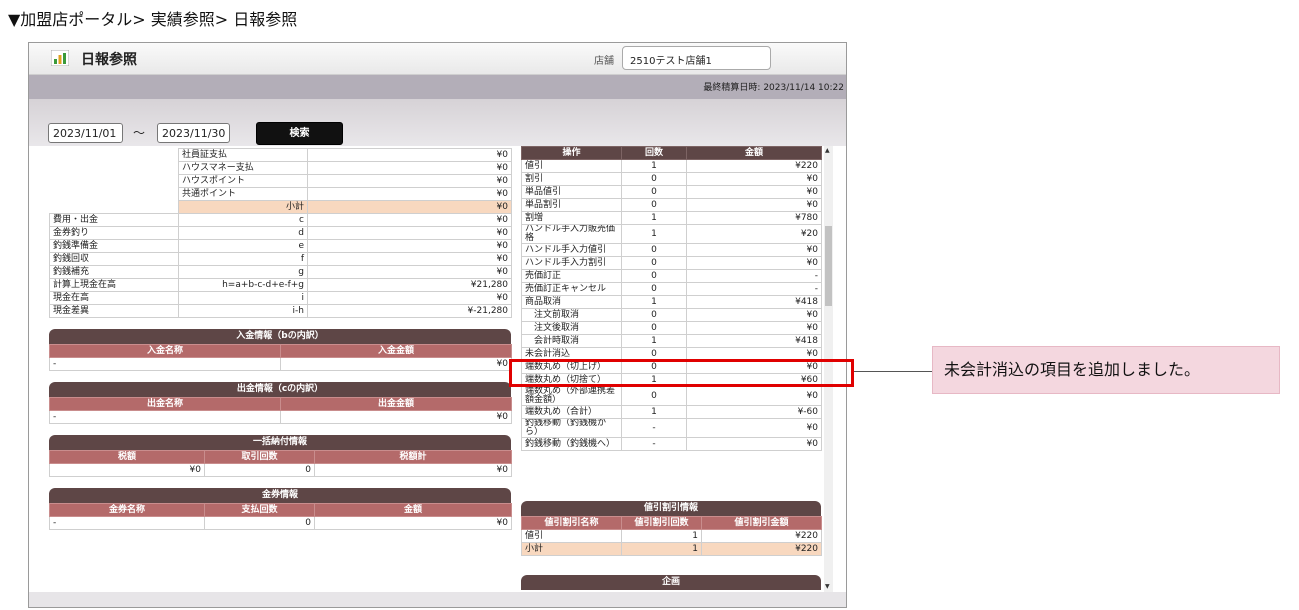  What do you see at coordinates (409, 311) in the screenshot?
I see `cash-item-amount: ¥-21,280` at bounding box center [409, 311].